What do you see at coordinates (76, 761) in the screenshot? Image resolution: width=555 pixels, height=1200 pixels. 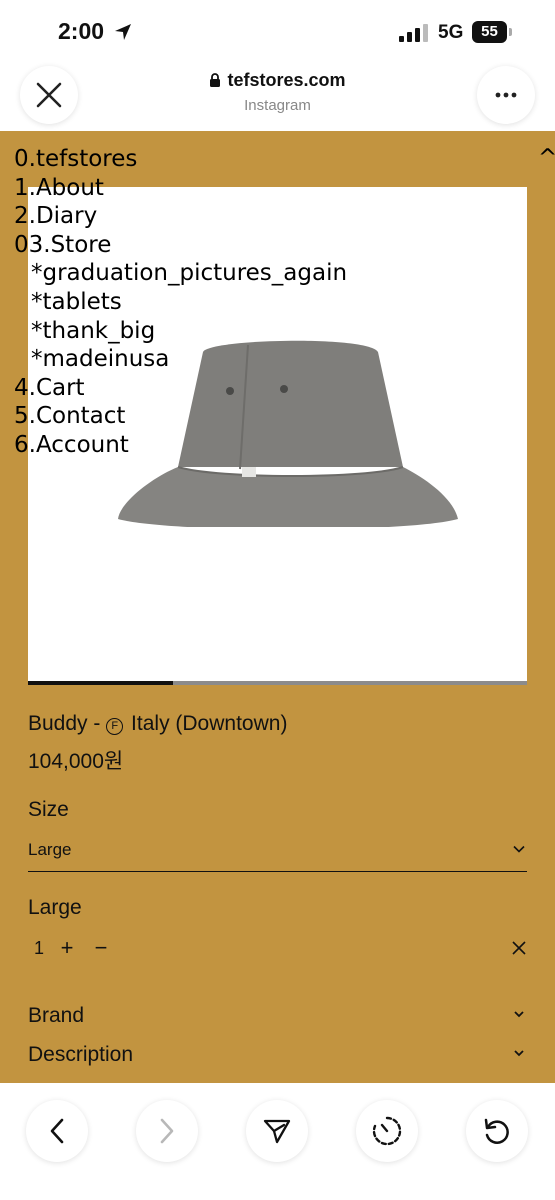 I see `product-price: 104,000원` at bounding box center [76, 761].